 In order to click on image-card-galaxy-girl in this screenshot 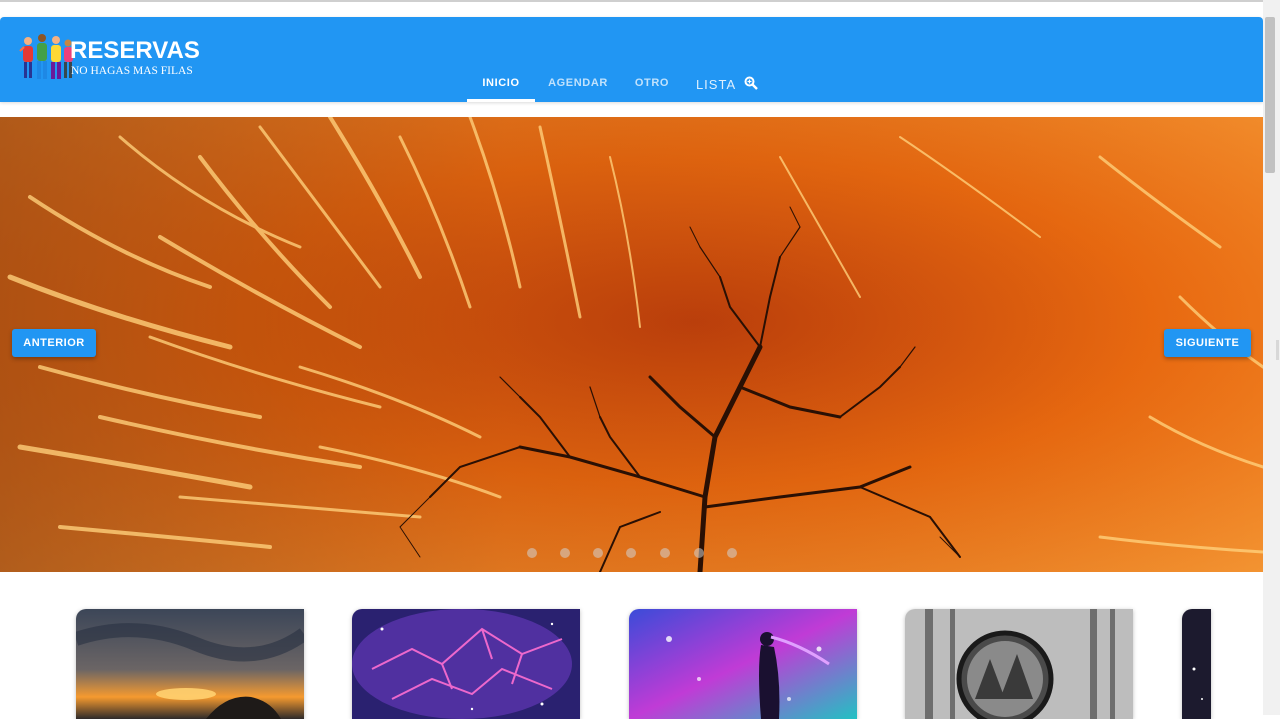, I will do `click(743, 664)`.